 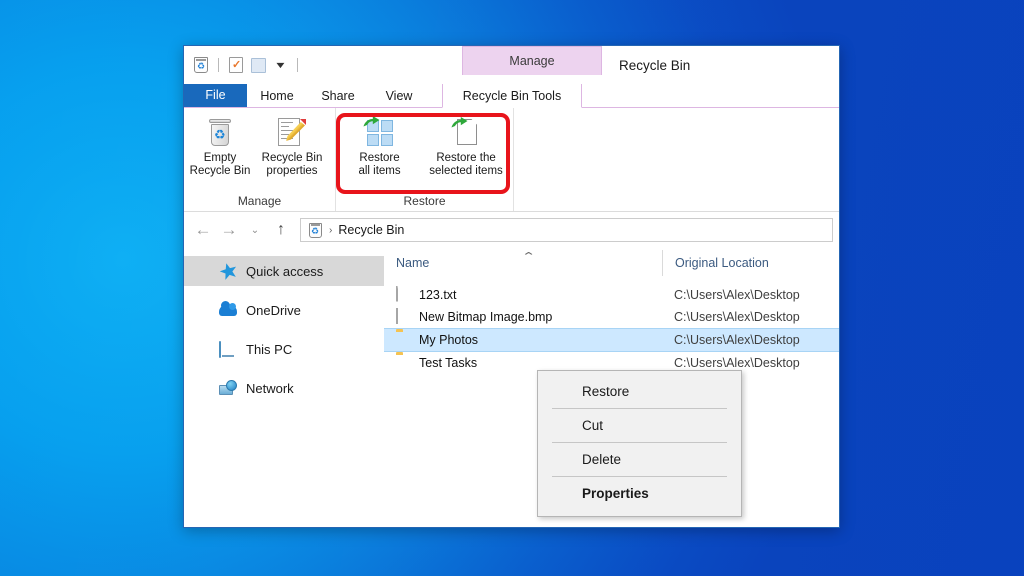 I want to click on tab-home: Home, so click(x=277, y=95).